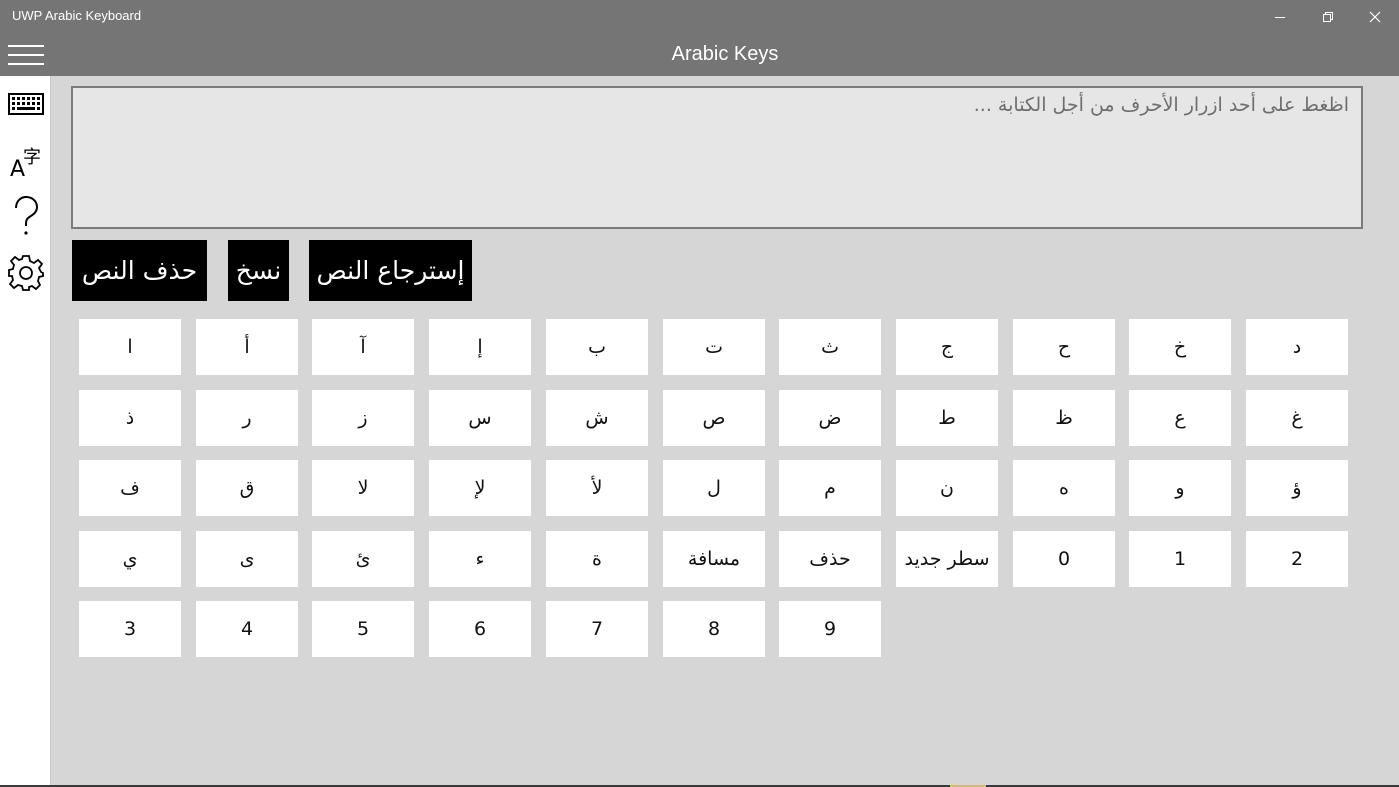 The image size is (1399, 787). Describe the element at coordinates (1064, 559) in the screenshot. I see `key-button: 0` at that location.